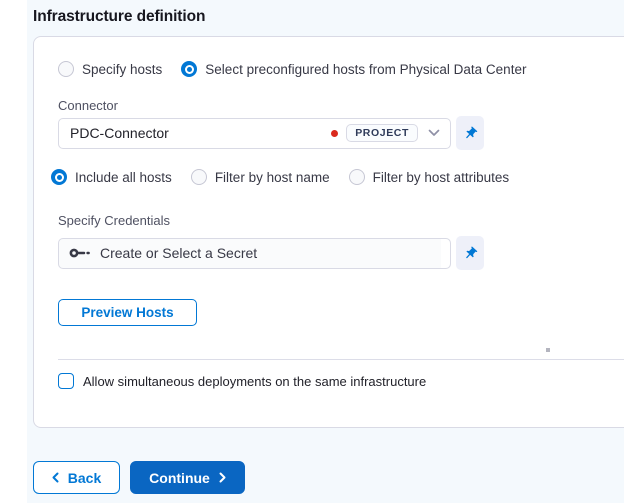 The height and width of the screenshot is (503, 624). I want to click on section-divider, so click(341, 359).